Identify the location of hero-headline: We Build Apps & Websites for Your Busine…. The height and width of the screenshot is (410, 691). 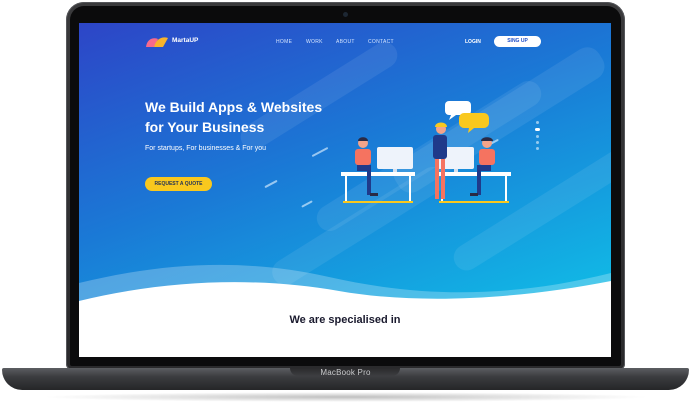
(255, 117).